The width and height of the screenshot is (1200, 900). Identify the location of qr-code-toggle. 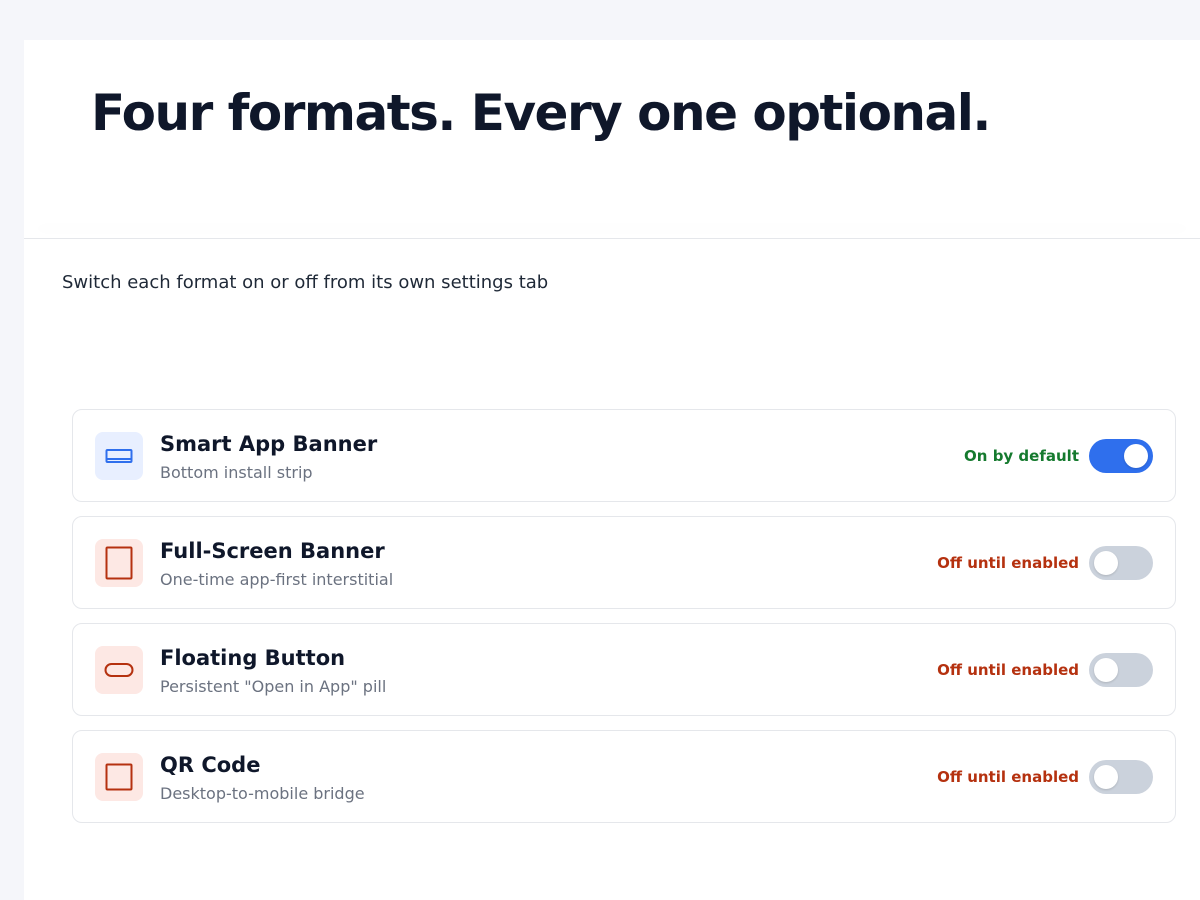
(1121, 777).